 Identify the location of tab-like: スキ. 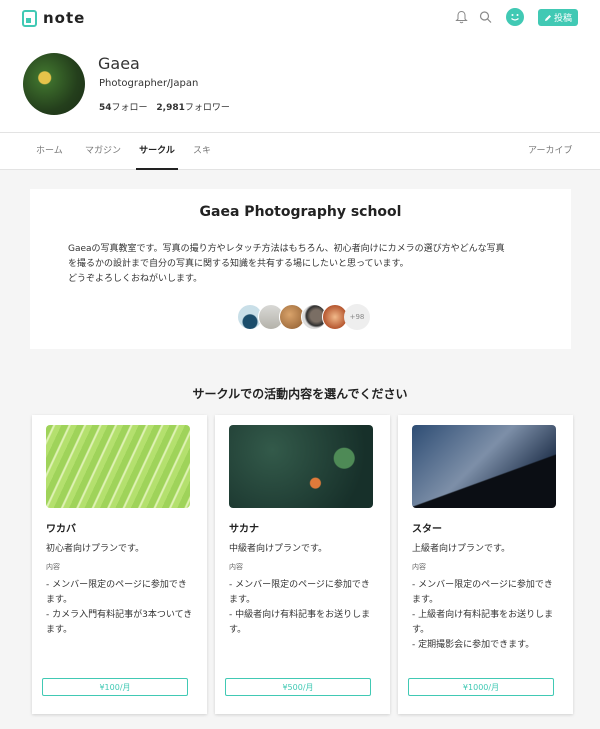
(202, 151).